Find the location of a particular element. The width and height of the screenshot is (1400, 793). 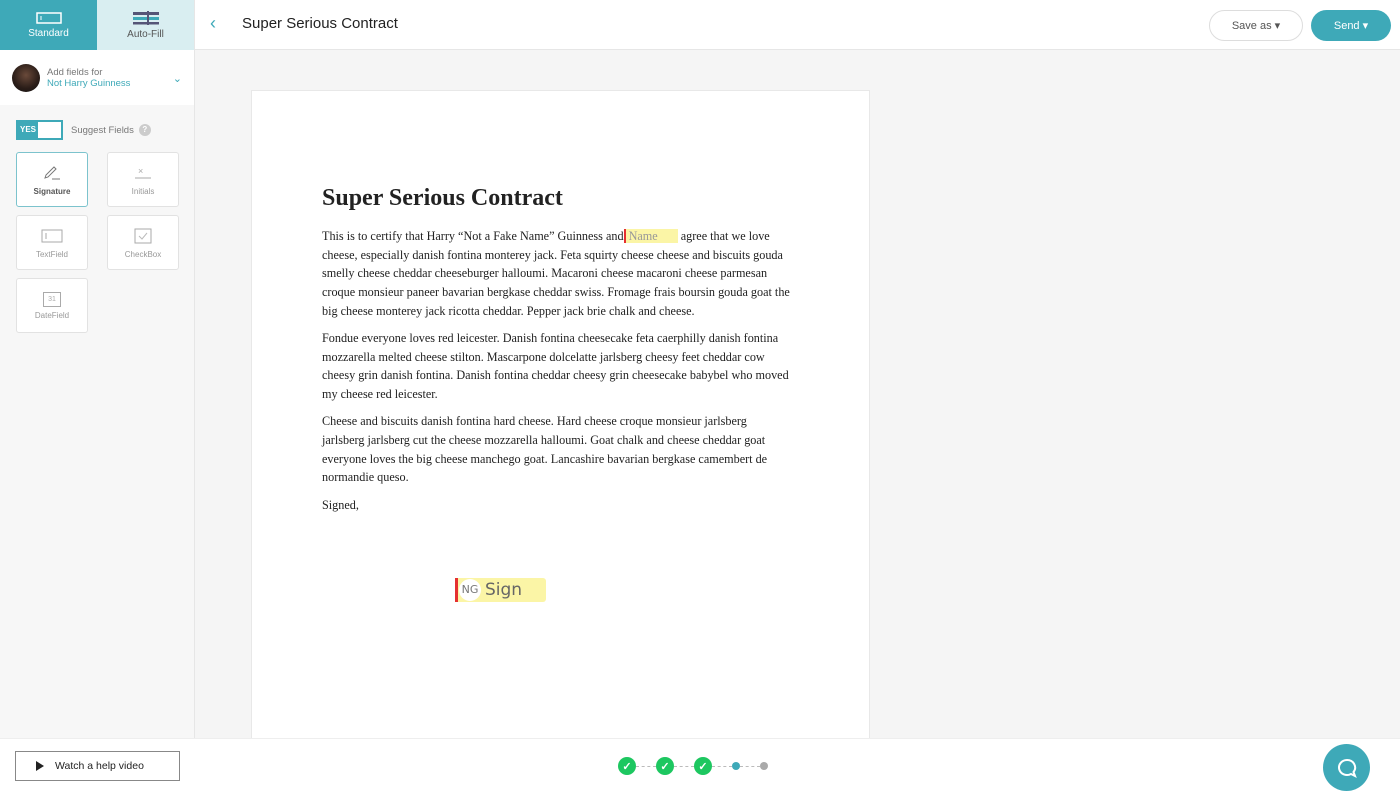

field-icon is located at coordinates (48, 17).